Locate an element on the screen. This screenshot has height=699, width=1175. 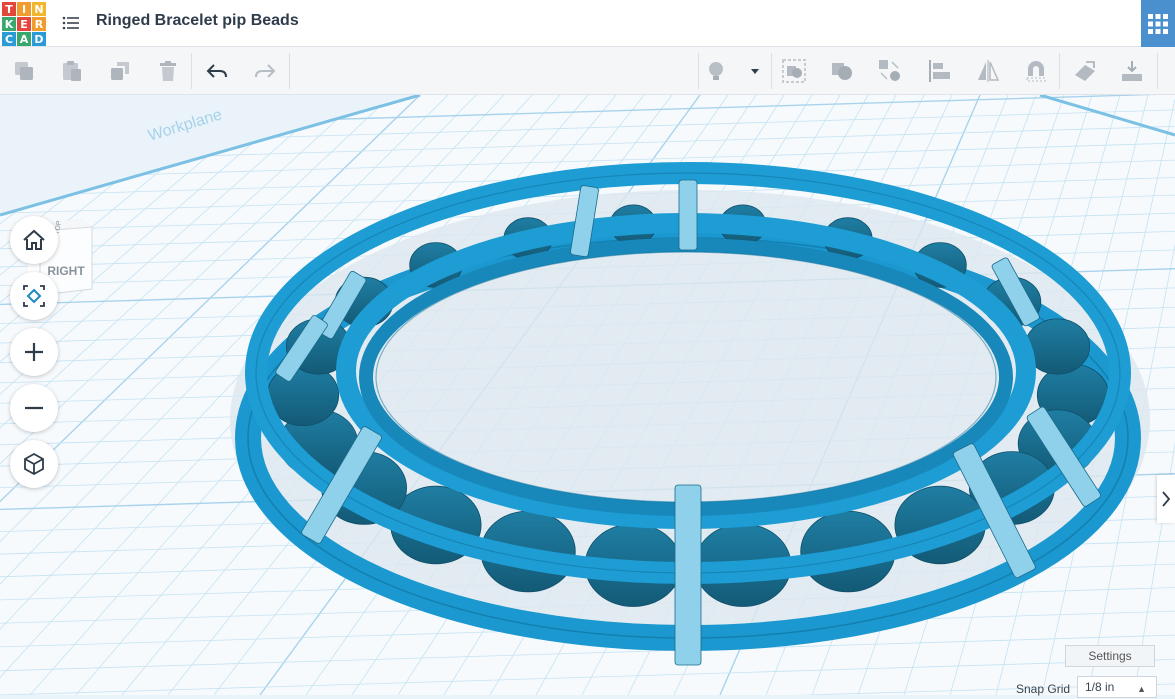
home-icon is located at coordinates (34, 239).